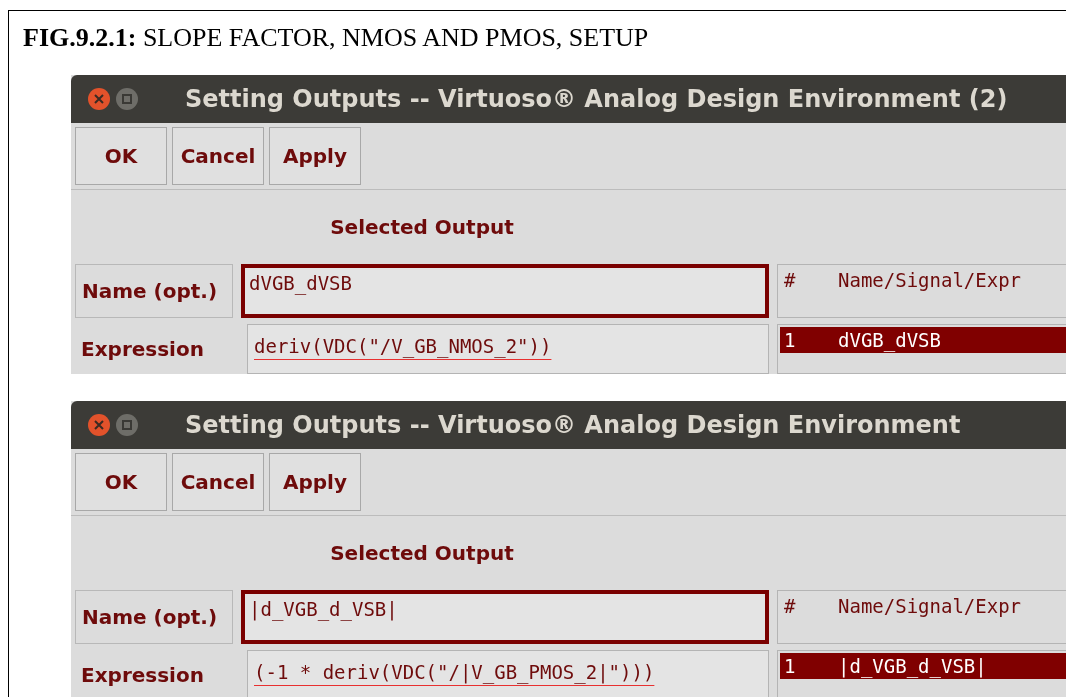 This screenshot has width=1066, height=697. What do you see at coordinates (923, 666) in the screenshot?
I see `list-row: 1 |d_VGB_d_VSB|` at bounding box center [923, 666].